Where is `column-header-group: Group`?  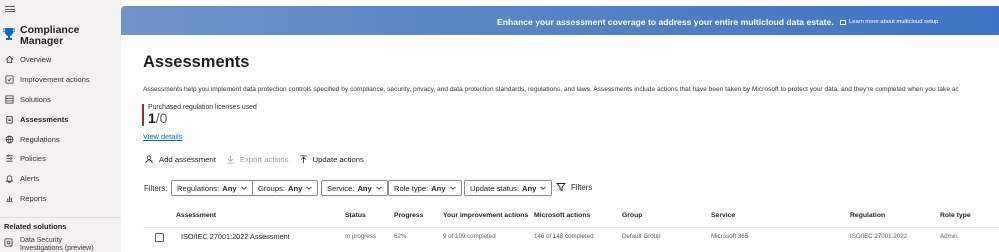
column-header-group: Group is located at coordinates (632, 215).